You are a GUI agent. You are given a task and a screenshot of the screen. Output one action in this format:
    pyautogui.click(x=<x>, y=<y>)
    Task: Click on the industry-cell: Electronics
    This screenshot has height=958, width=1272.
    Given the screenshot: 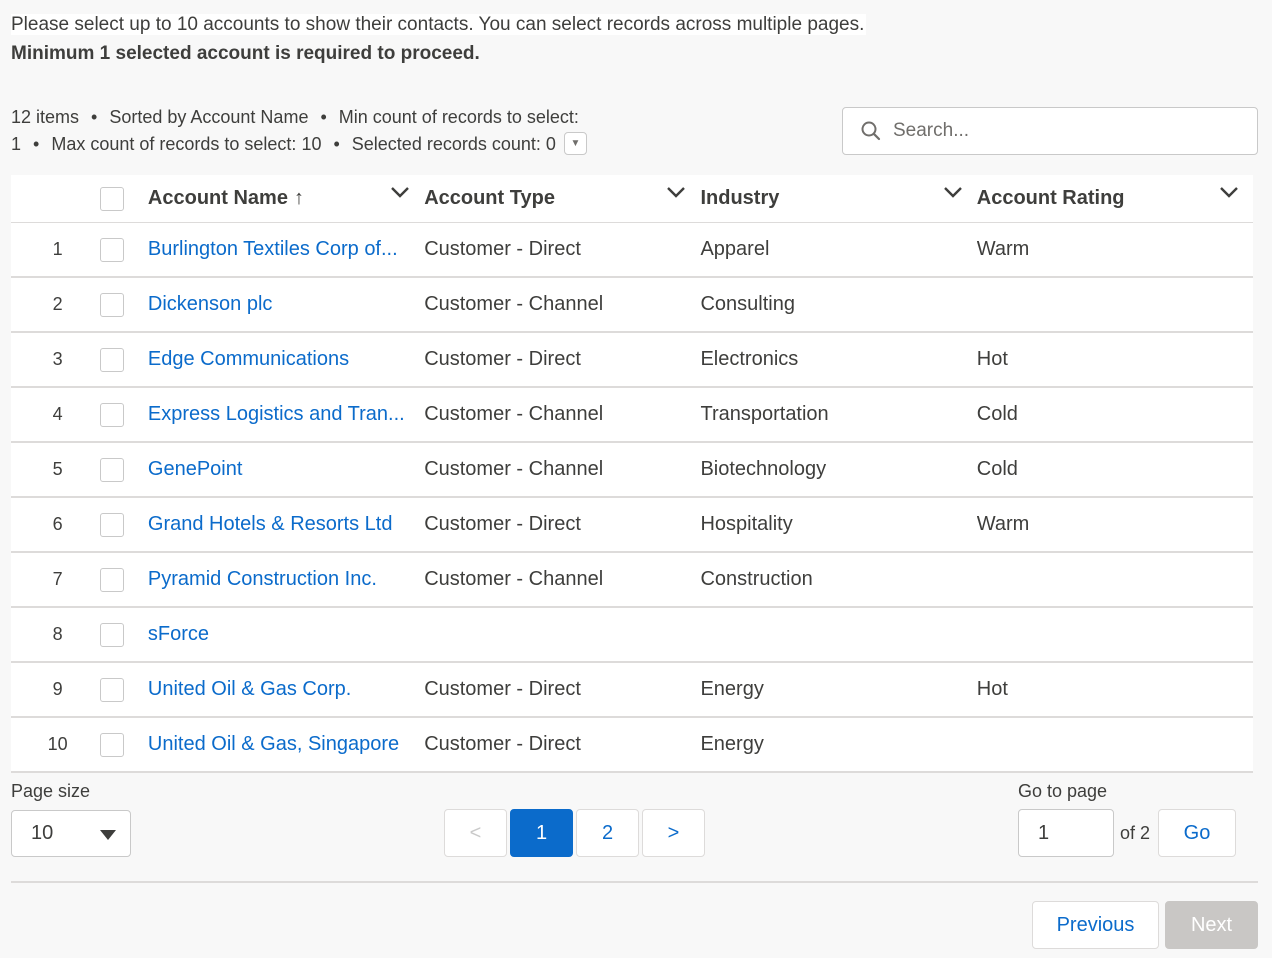 What is the action you would take?
    pyautogui.click(x=749, y=359)
    